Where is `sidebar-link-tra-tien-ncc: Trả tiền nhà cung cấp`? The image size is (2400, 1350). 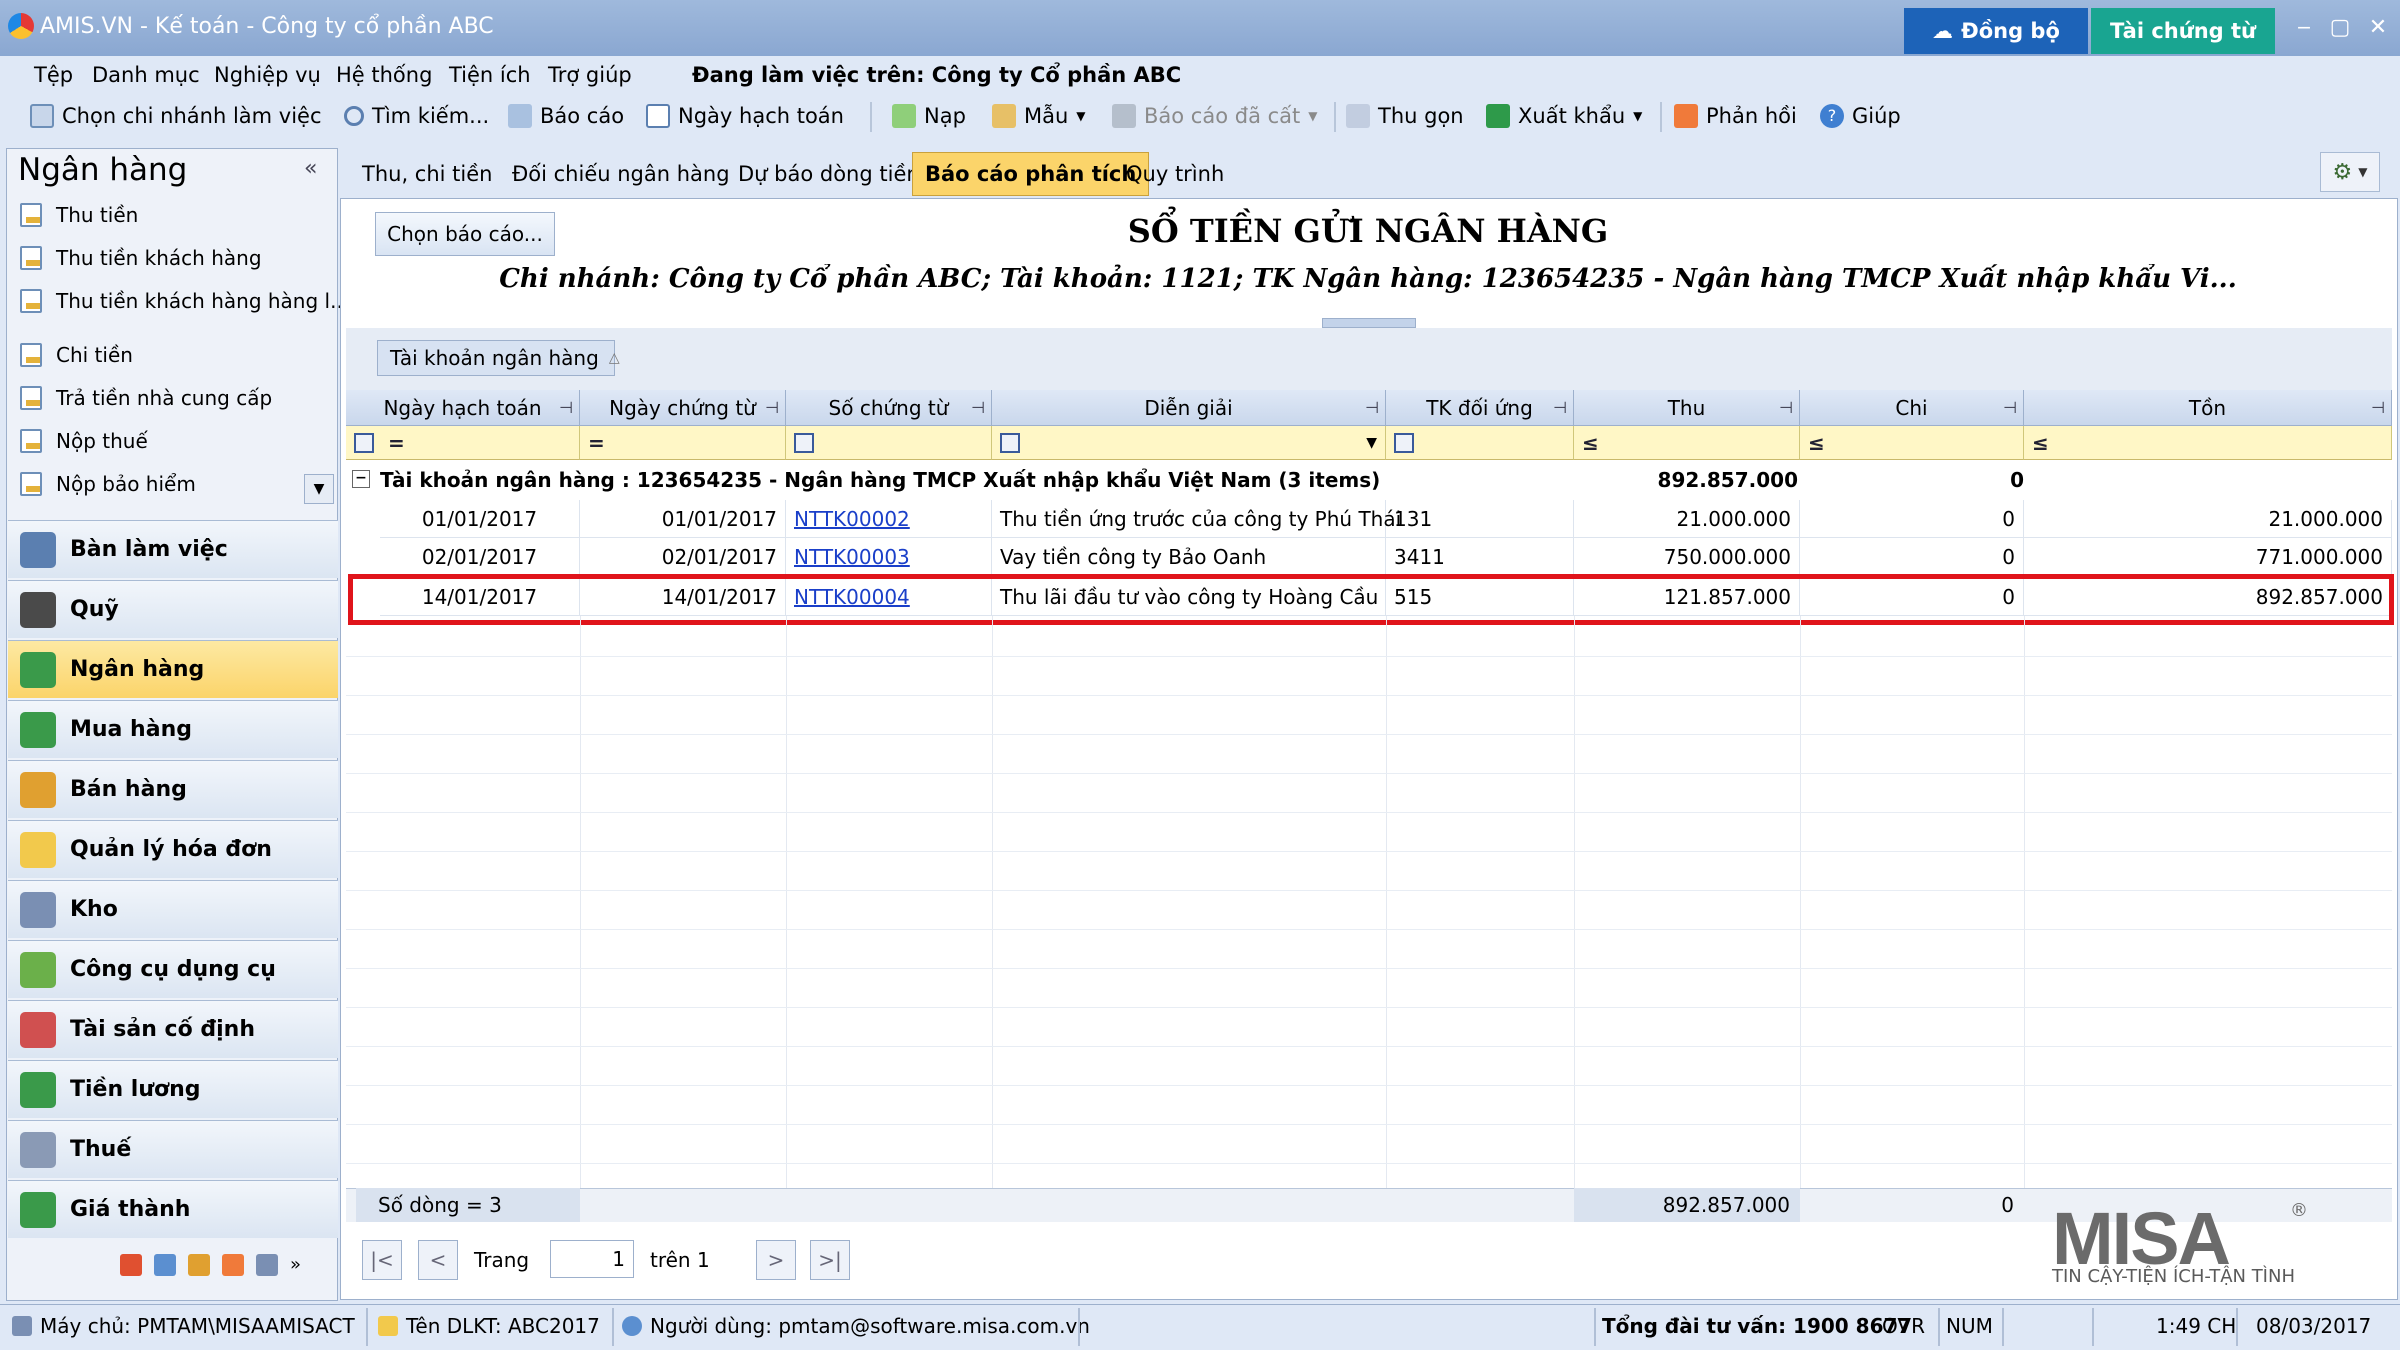
sidebar-link-tra-tien-ncc: Trả tiền nhà cung cấp is located at coordinates (146, 398).